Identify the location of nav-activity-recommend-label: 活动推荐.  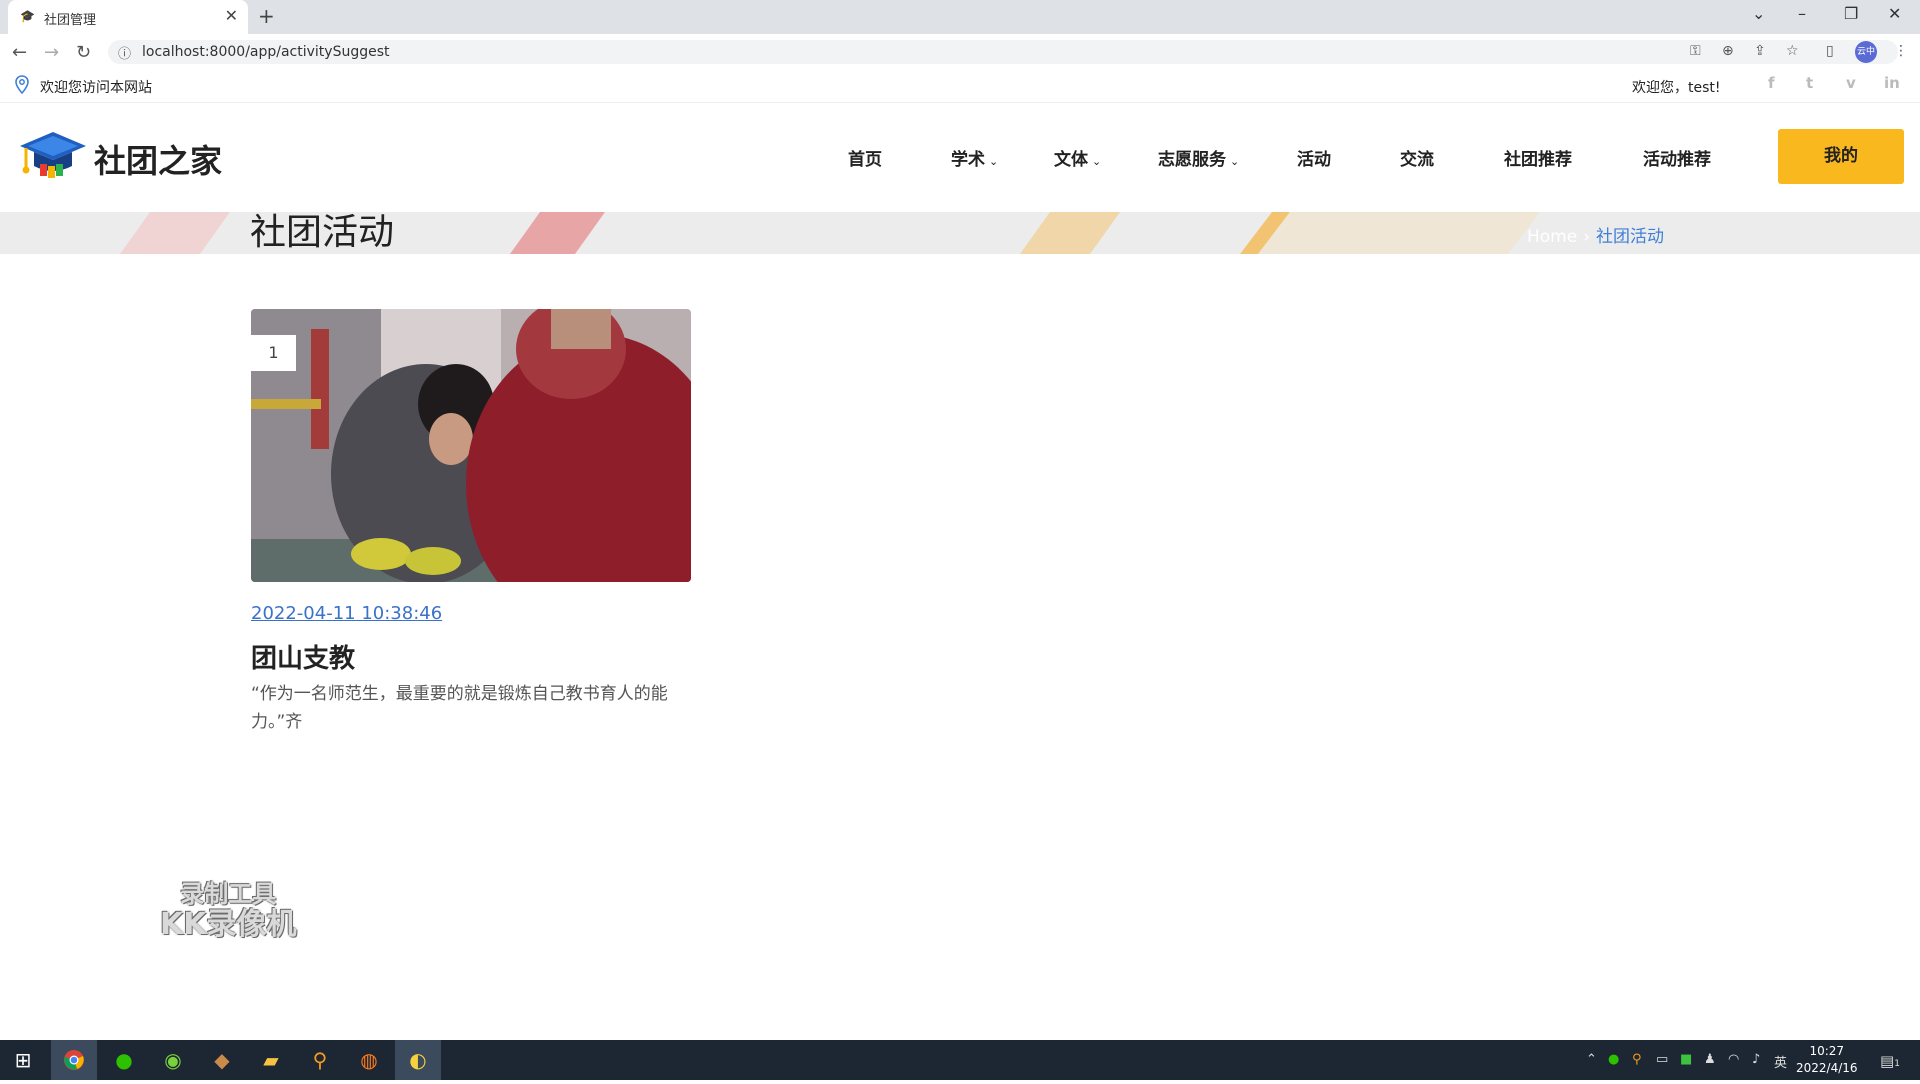
(1677, 160).